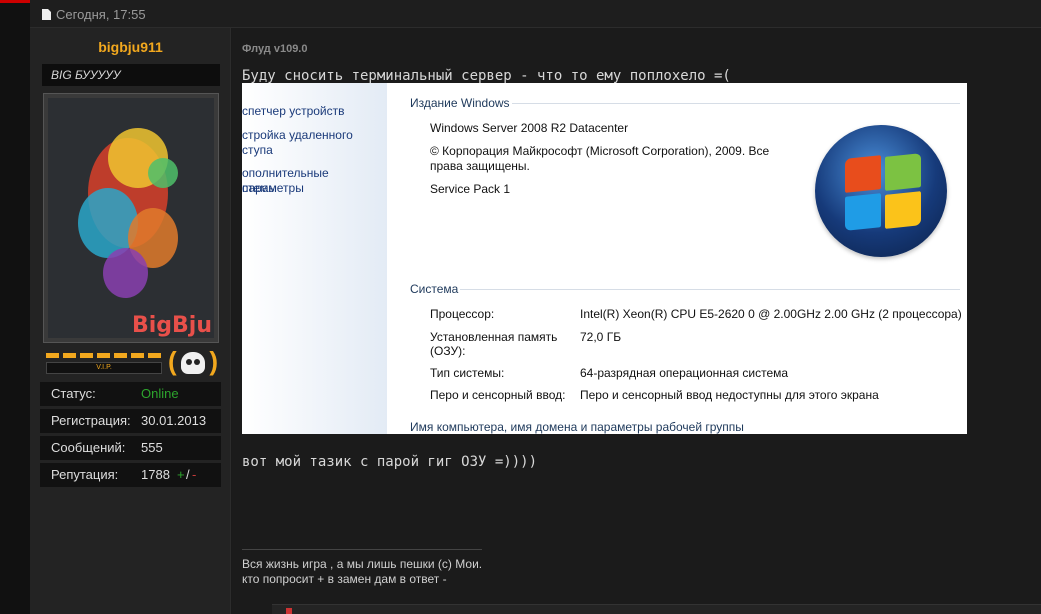  Describe the element at coordinates (259, 188) in the screenshot. I see `screenshot-nav-link: стемы` at that location.